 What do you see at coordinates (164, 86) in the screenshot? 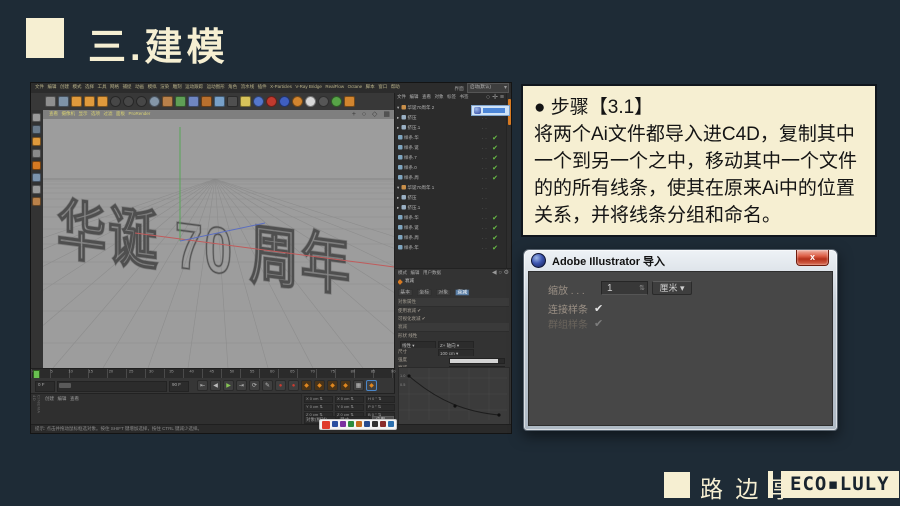
I see `menu-item: 渲染` at bounding box center [164, 86].